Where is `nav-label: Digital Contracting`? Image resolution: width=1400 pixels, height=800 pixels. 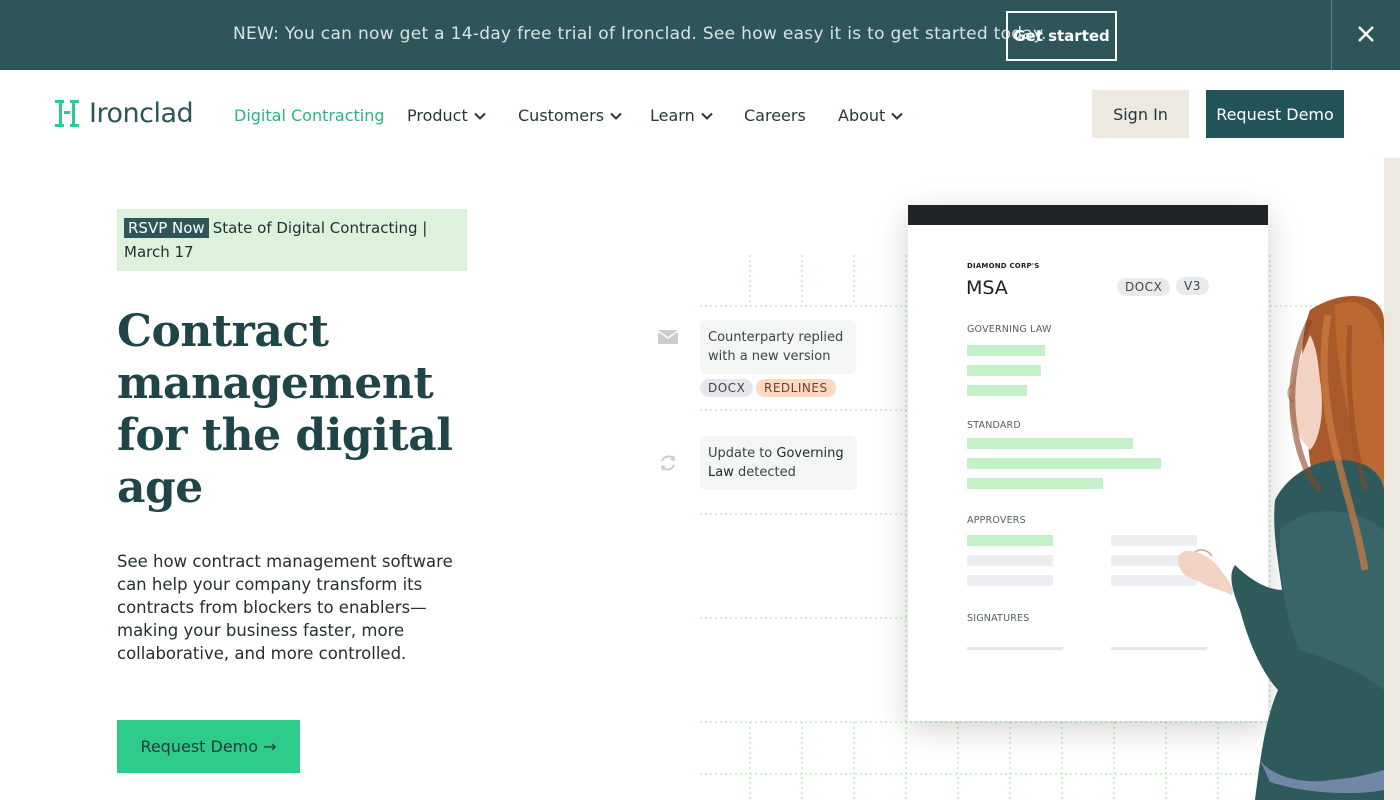 nav-label: Digital Contracting is located at coordinates (309, 115).